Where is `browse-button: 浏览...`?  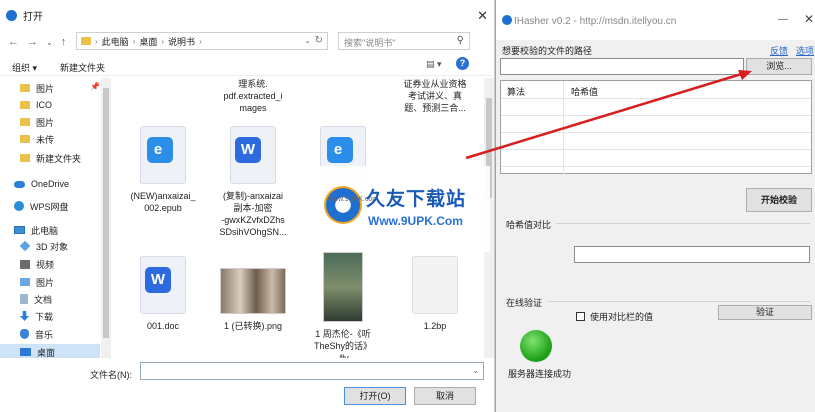 browse-button: 浏览... is located at coordinates (779, 66).